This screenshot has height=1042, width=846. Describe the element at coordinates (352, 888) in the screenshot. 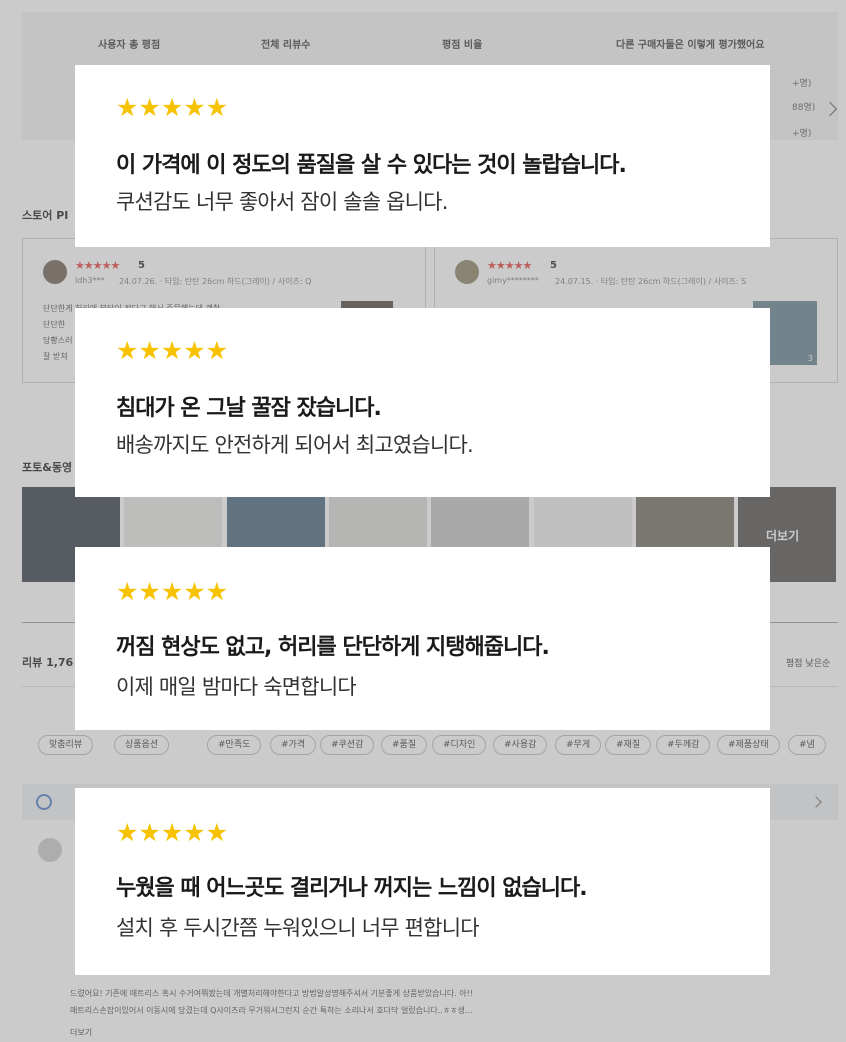

I see `review-headline: 누웠을 때 어느곳도 결리거나 꺼지는 느낌이 없습니다.` at that location.